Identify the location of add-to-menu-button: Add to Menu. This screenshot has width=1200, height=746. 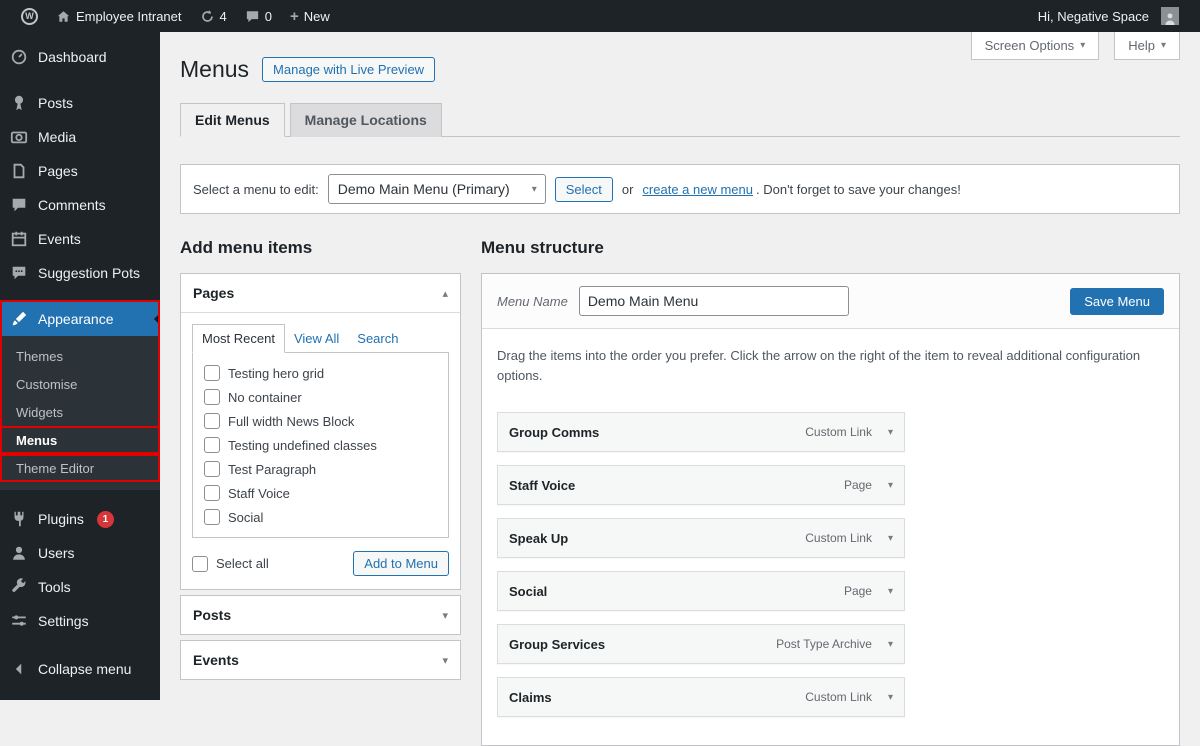
(401, 563).